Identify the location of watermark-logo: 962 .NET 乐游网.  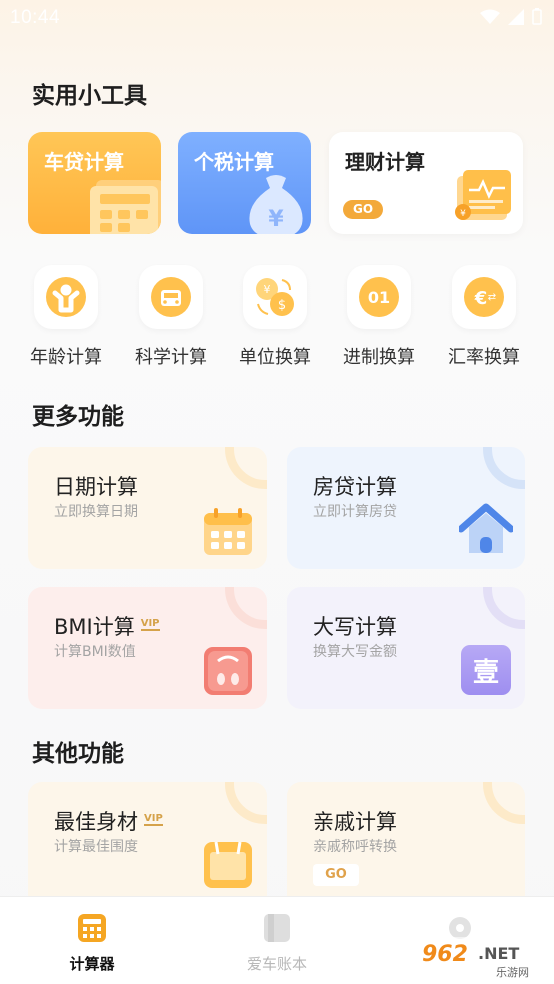
(480, 958).